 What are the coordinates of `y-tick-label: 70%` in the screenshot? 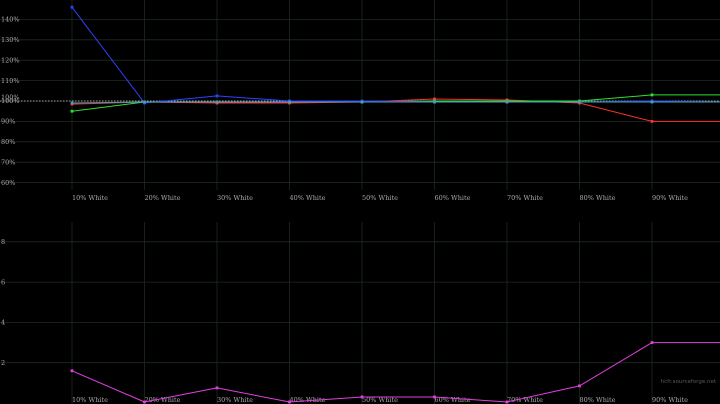 It's located at (8, 162).